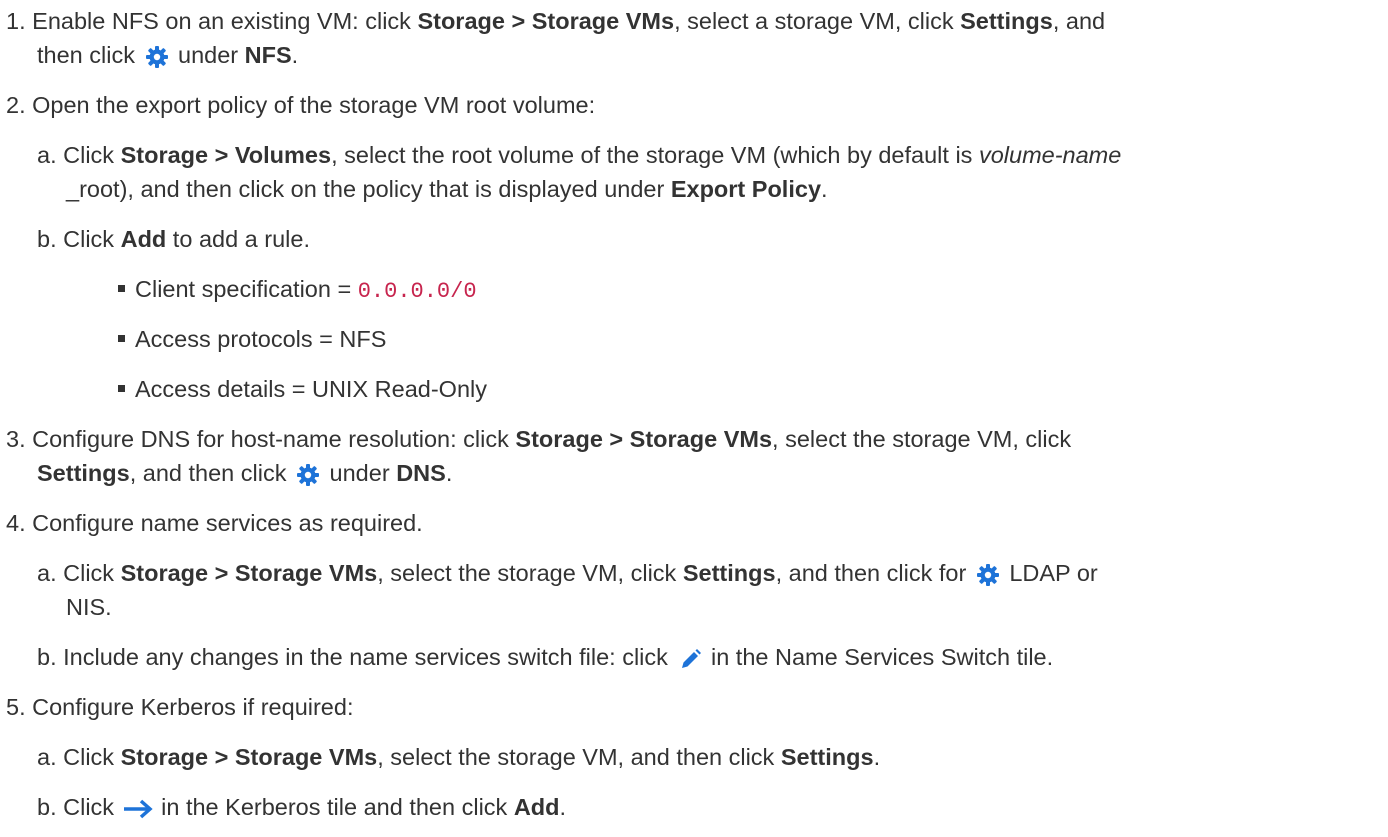 The width and height of the screenshot is (1388, 837). Describe the element at coordinates (1050, 573) in the screenshot. I see `step-text: LDAP or` at that location.